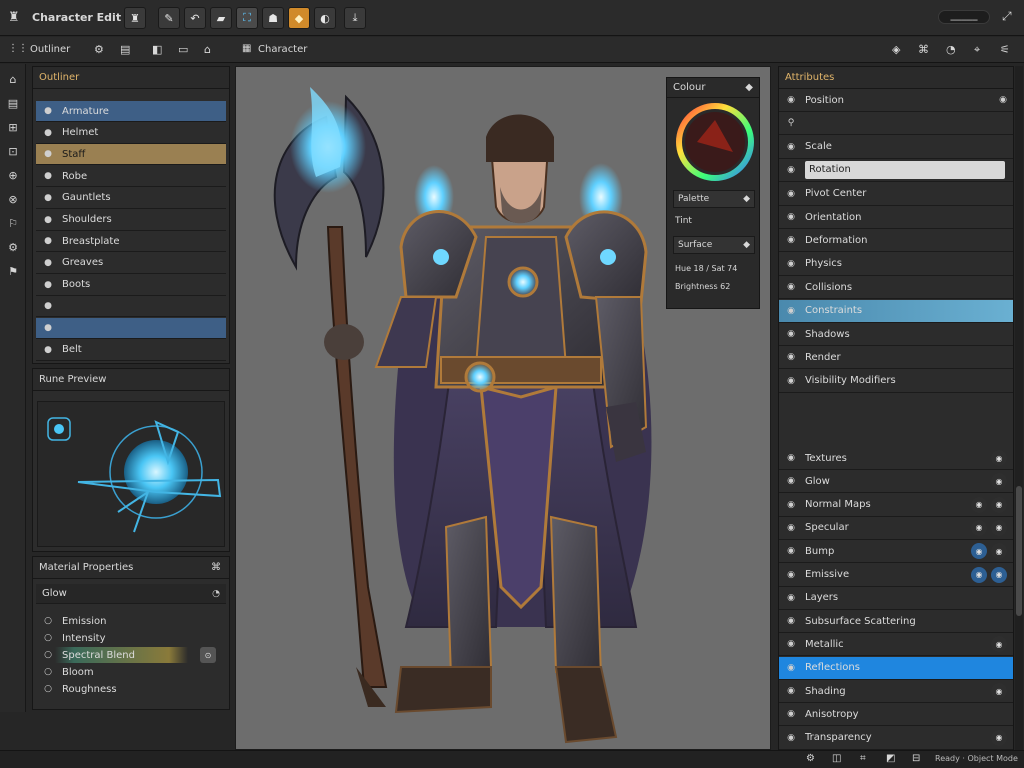  What do you see at coordinates (896, 482) in the screenshot?
I see `channel-item: ◉ Glow ◉` at bounding box center [896, 482].